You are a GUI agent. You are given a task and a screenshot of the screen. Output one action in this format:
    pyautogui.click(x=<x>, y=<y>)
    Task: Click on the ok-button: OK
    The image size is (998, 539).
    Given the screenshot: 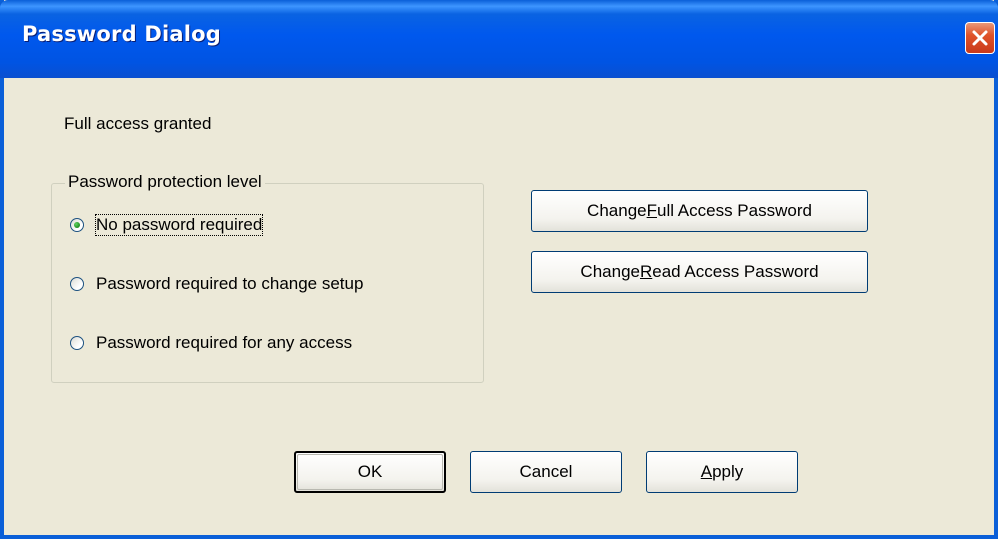 What is the action you would take?
    pyautogui.click(x=370, y=472)
    